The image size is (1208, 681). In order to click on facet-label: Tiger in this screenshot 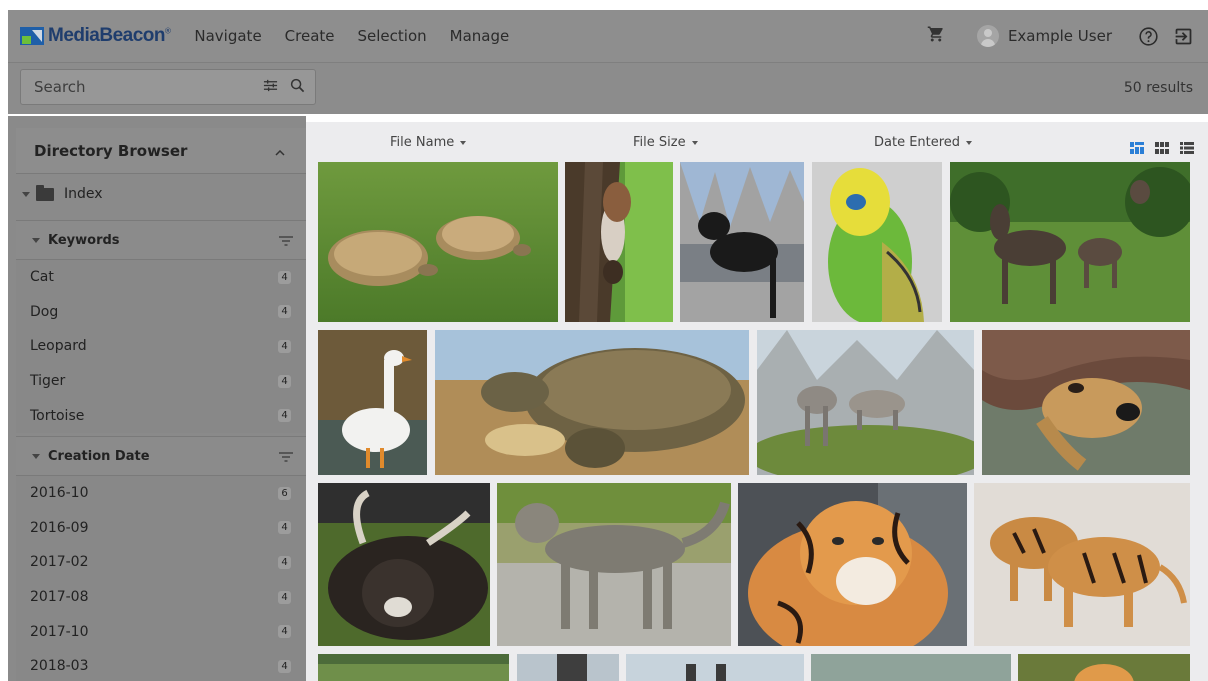, I will do `click(48, 381)`.